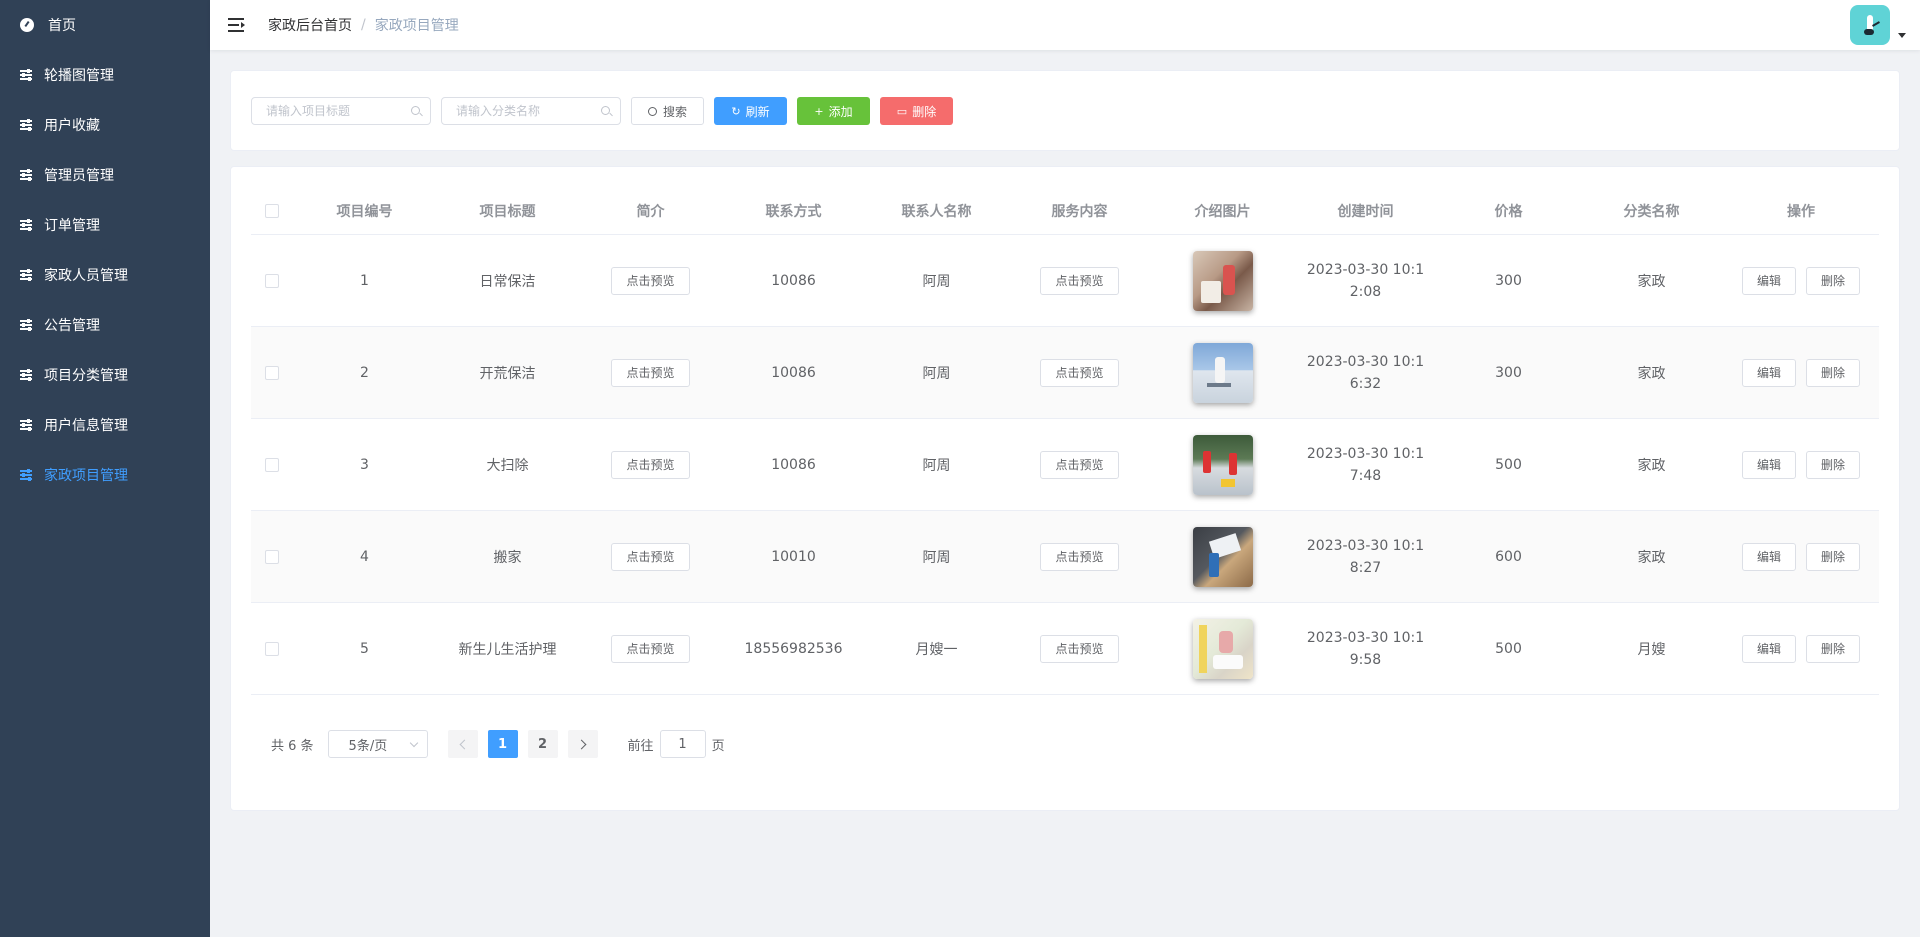 The width and height of the screenshot is (1920, 937). I want to click on column-header: 项目编号, so click(364, 211).